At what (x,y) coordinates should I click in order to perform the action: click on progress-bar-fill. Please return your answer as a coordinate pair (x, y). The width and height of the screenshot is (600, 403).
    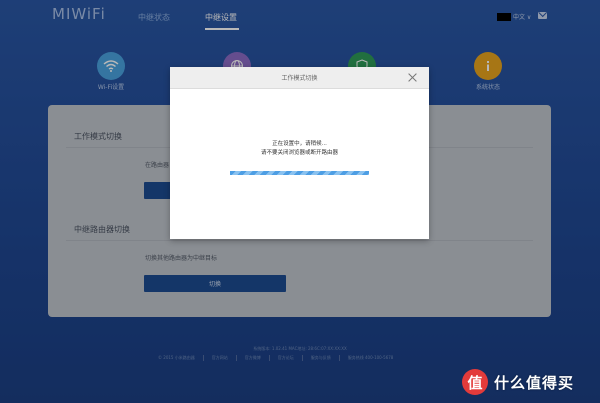
    Looking at the image, I should click on (299, 173).